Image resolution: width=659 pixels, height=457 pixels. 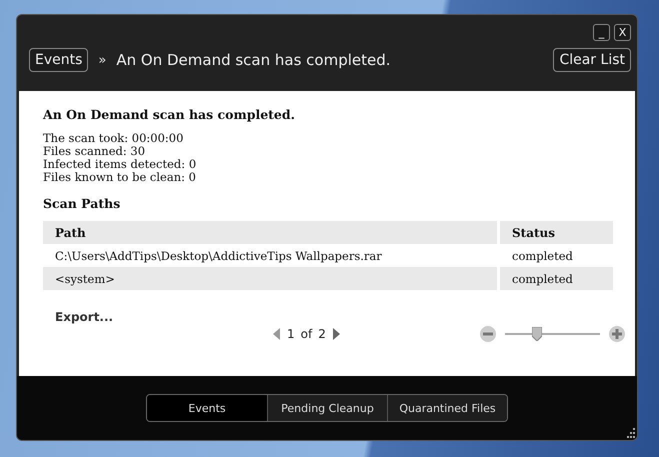 I want to click on stat-line: Files known to be clean: 0, so click(x=120, y=177).